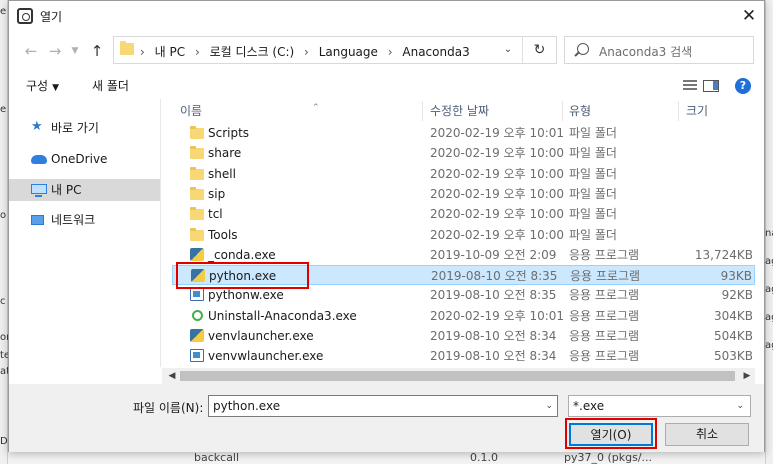 The width and height of the screenshot is (773, 464). I want to click on file-date: 2019-08-10 오전 8:34, so click(493, 356).